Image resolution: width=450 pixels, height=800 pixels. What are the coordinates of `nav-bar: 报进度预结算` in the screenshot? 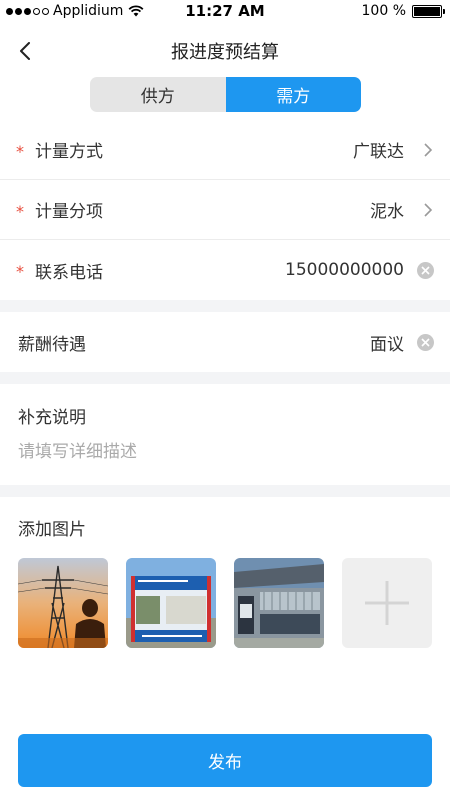 It's located at (225, 49).